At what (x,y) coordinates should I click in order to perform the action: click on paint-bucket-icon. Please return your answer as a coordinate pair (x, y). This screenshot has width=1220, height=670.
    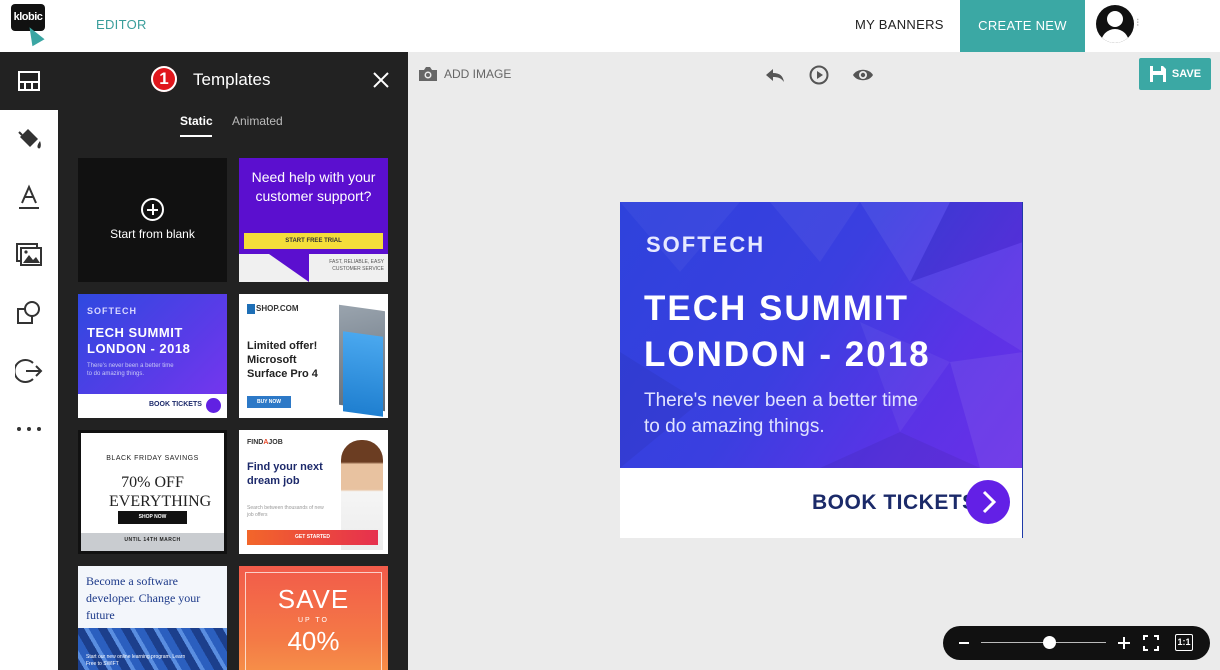
    Looking at the image, I should click on (29, 139).